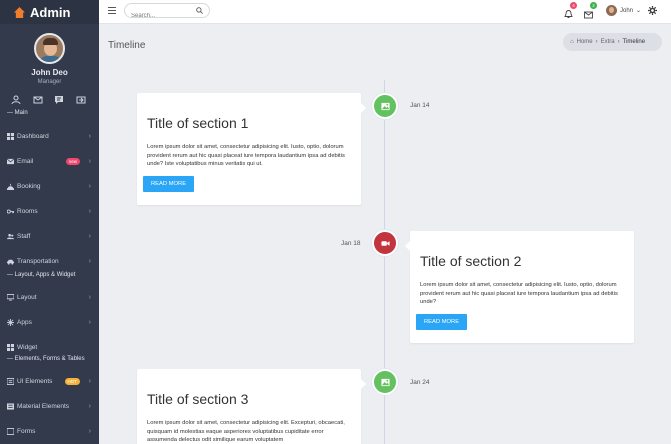  What do you see at coordinates (16, 98) in the screenshot?
I see `user-icon` at bounding box center [16, 98].